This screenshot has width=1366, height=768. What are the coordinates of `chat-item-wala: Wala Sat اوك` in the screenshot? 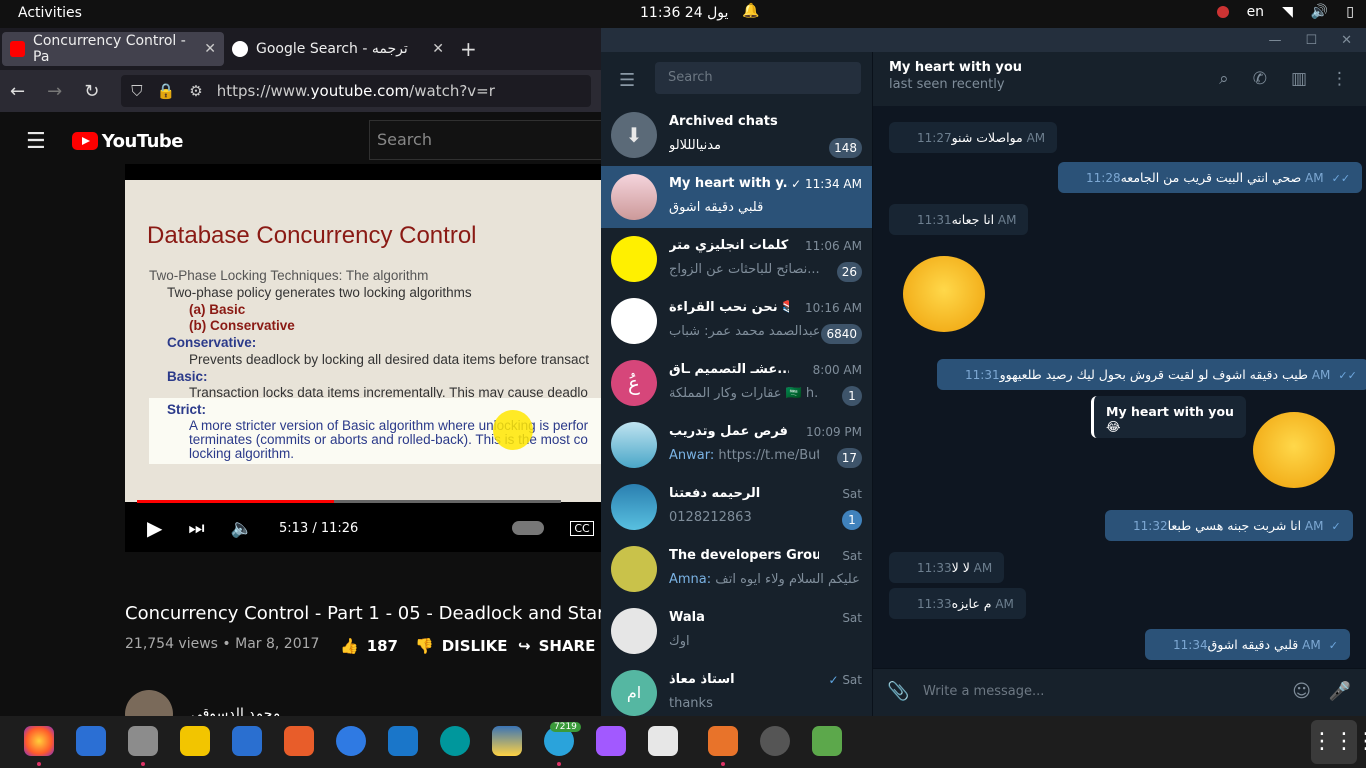 It's located at (736, 631).